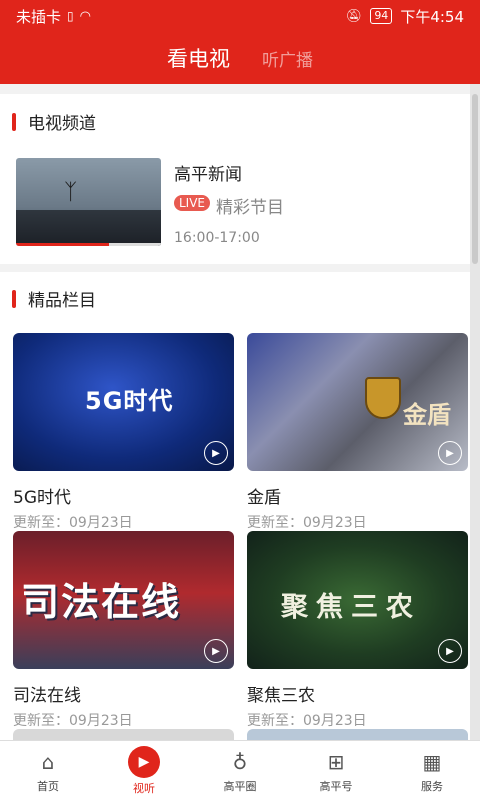 This screenshot has width=480, height=800. I want to click on nav-item-account: ⊞ 高平号, so click(336, 770).